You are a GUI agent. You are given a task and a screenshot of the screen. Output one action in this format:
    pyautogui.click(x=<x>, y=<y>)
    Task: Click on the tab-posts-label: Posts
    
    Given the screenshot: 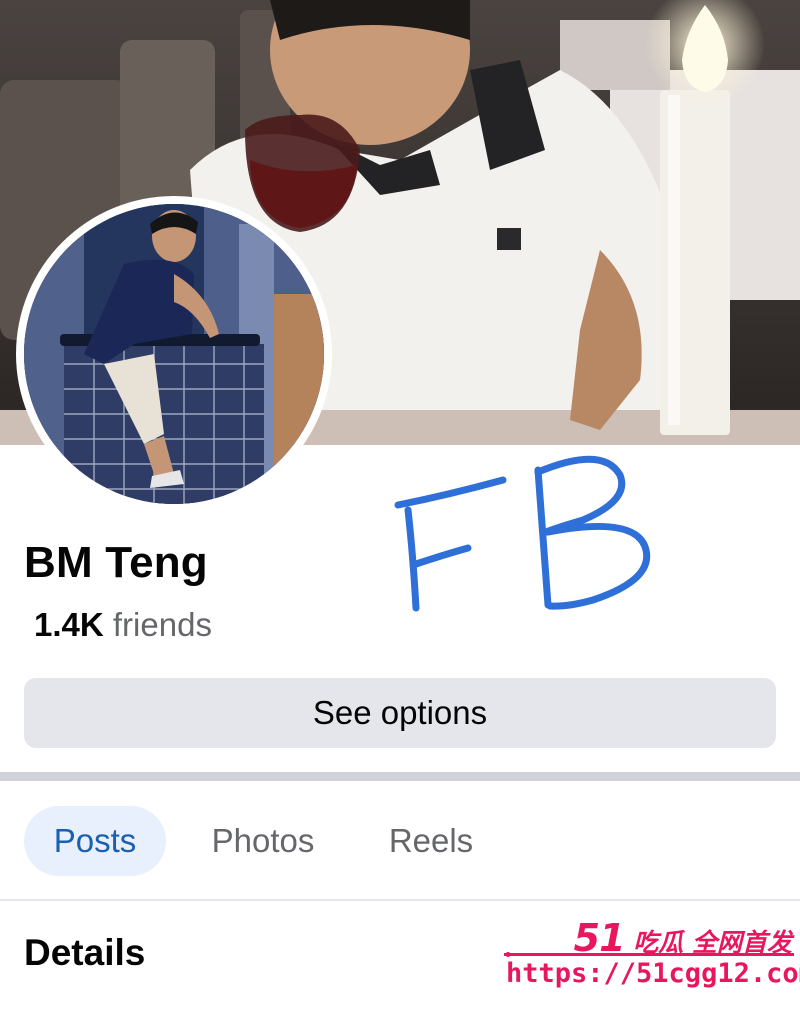 What is the action you would take?
    pyautogui.click(x=95, y=840)
    